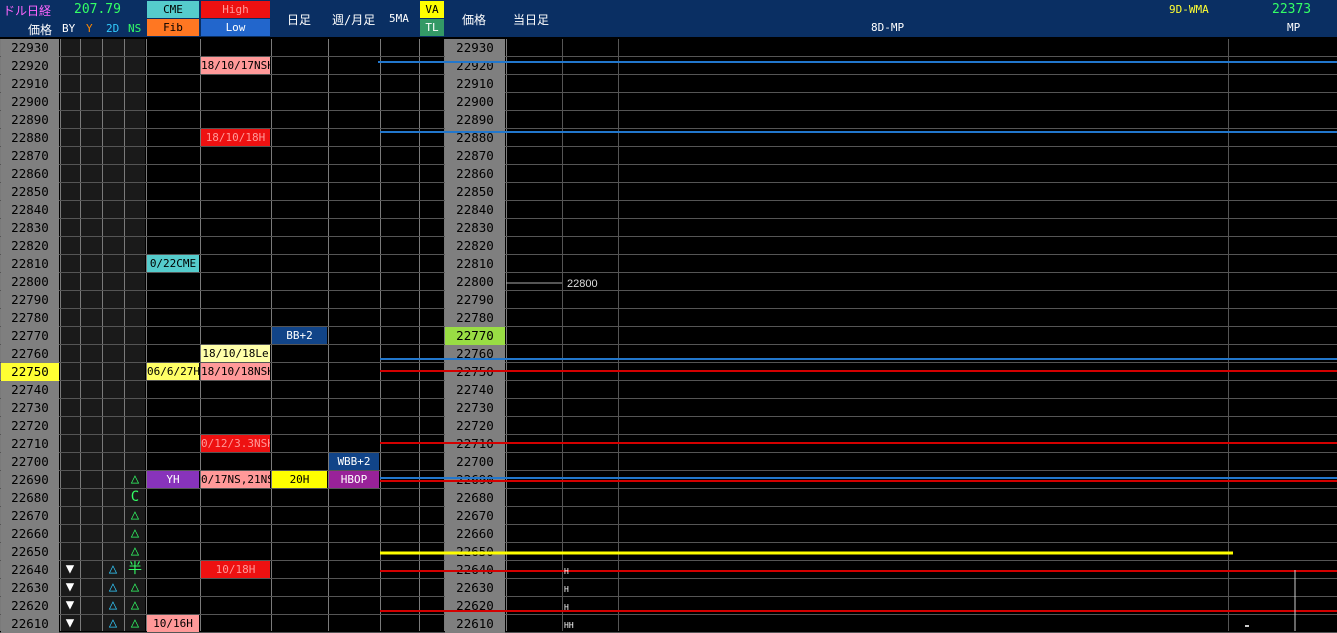 The image size is (1337, 633). I want to click on level-22800-label: 22800, so click(582, 284).